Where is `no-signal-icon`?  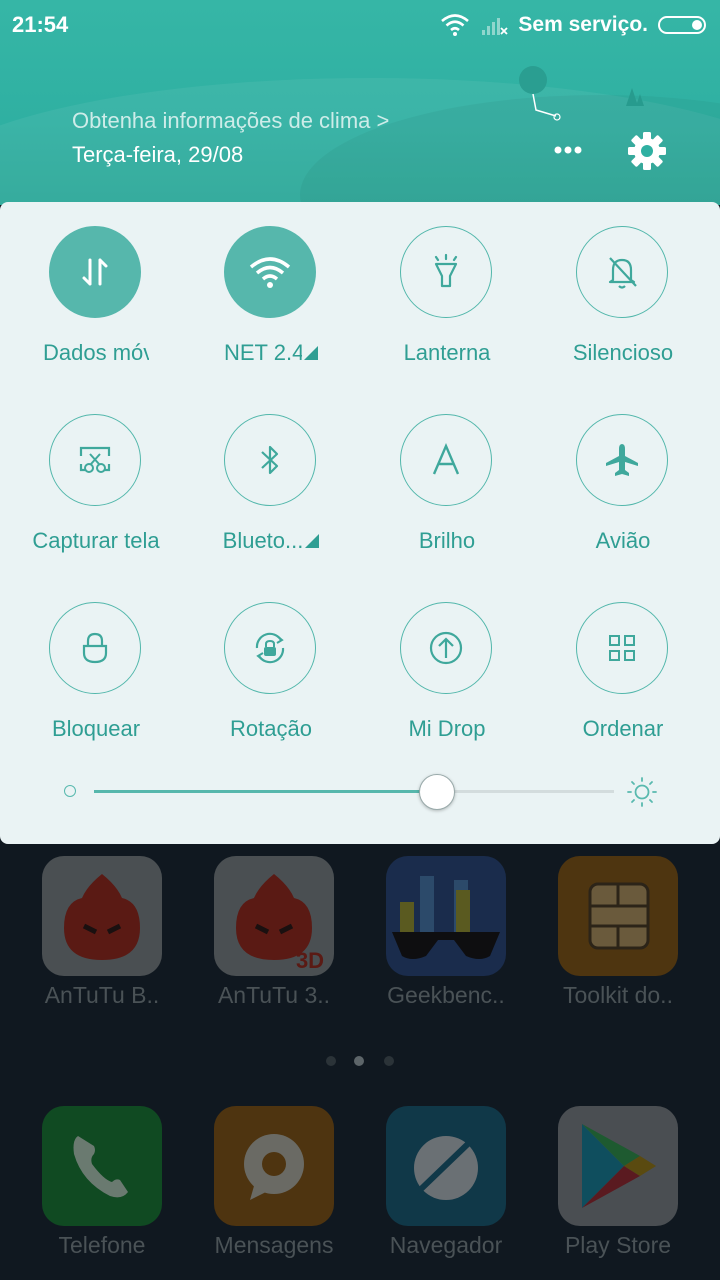 no-signal-icon is located at coordinates (495, 26).